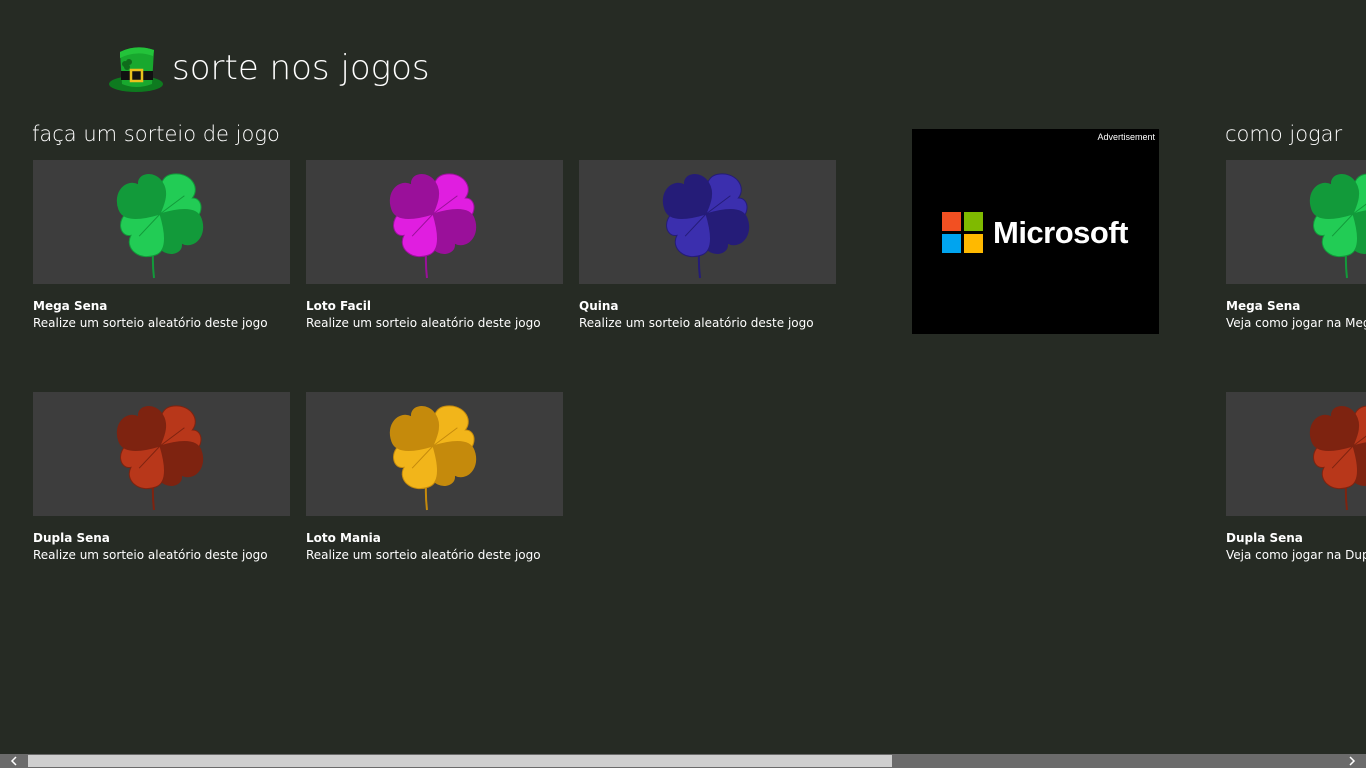  Describe the element at coordinates (14, 761) in the screenshot. I see `chevron-left-icon` at that location.